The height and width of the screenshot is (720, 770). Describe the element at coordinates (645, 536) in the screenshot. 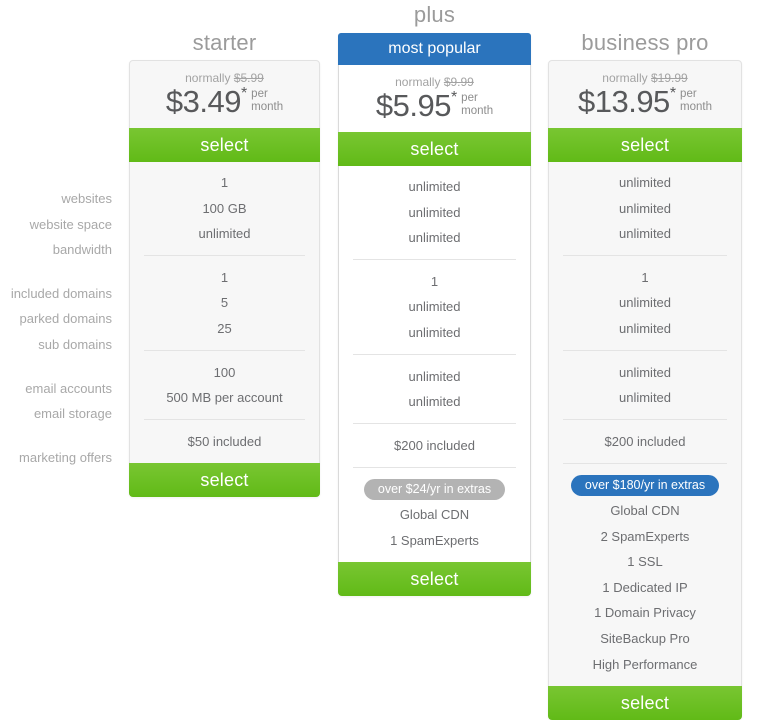

I see `extra-feature: 2 SpamExperts` at that location.